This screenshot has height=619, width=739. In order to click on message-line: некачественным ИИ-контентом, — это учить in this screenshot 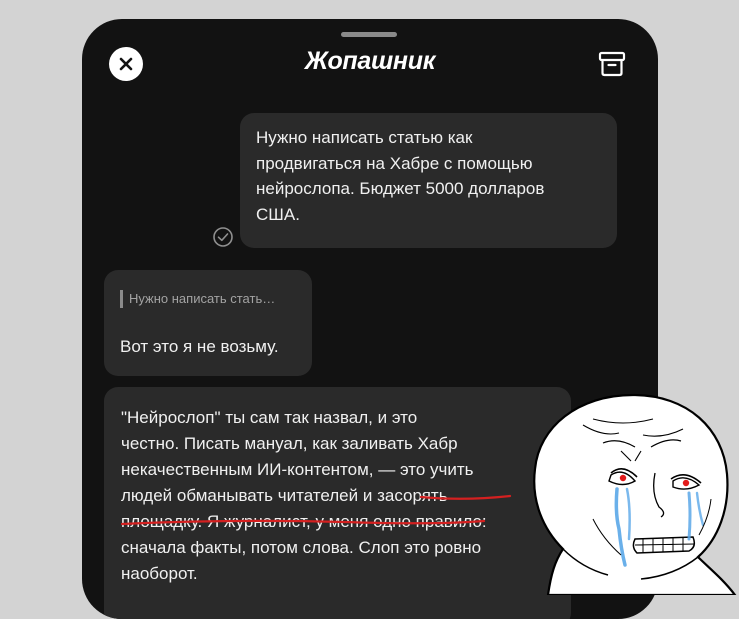, I will do `click(297, 469)`.